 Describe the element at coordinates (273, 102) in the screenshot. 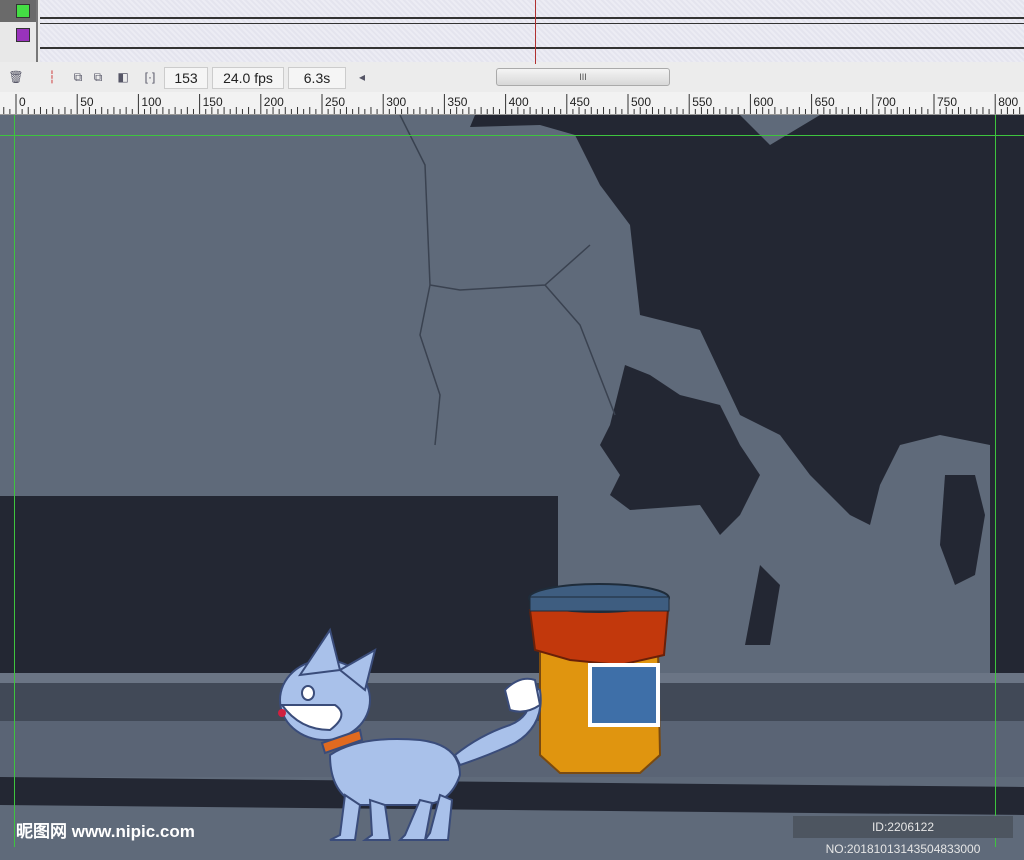

I see `ruler-label: 200` at that location.